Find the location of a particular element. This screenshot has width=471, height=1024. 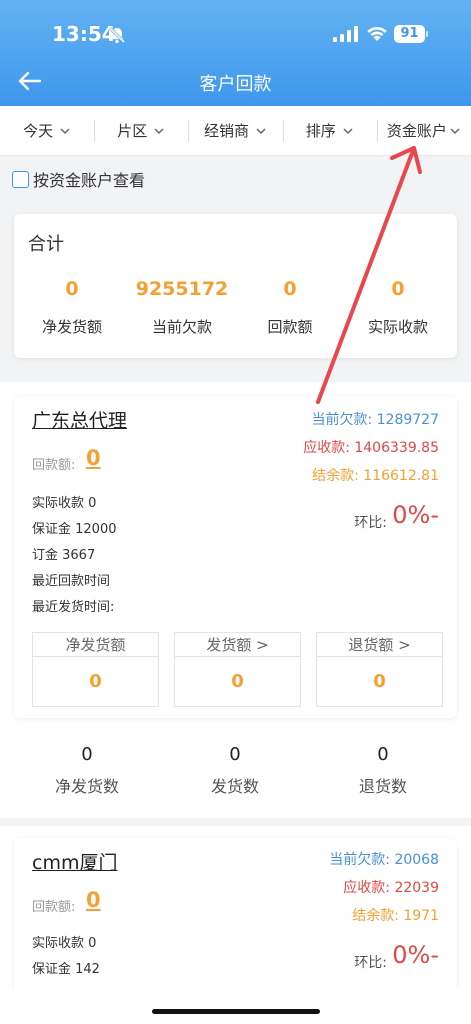

bottom-safe-area is located at coordinates (235, 1006).